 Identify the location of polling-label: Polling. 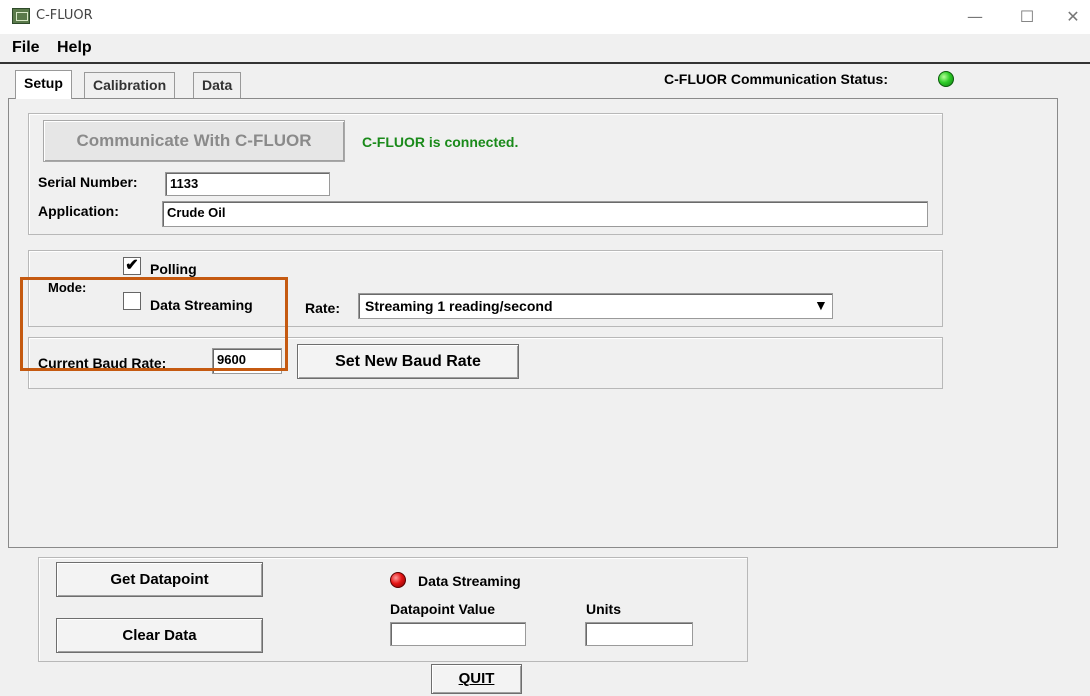
(173, 269).